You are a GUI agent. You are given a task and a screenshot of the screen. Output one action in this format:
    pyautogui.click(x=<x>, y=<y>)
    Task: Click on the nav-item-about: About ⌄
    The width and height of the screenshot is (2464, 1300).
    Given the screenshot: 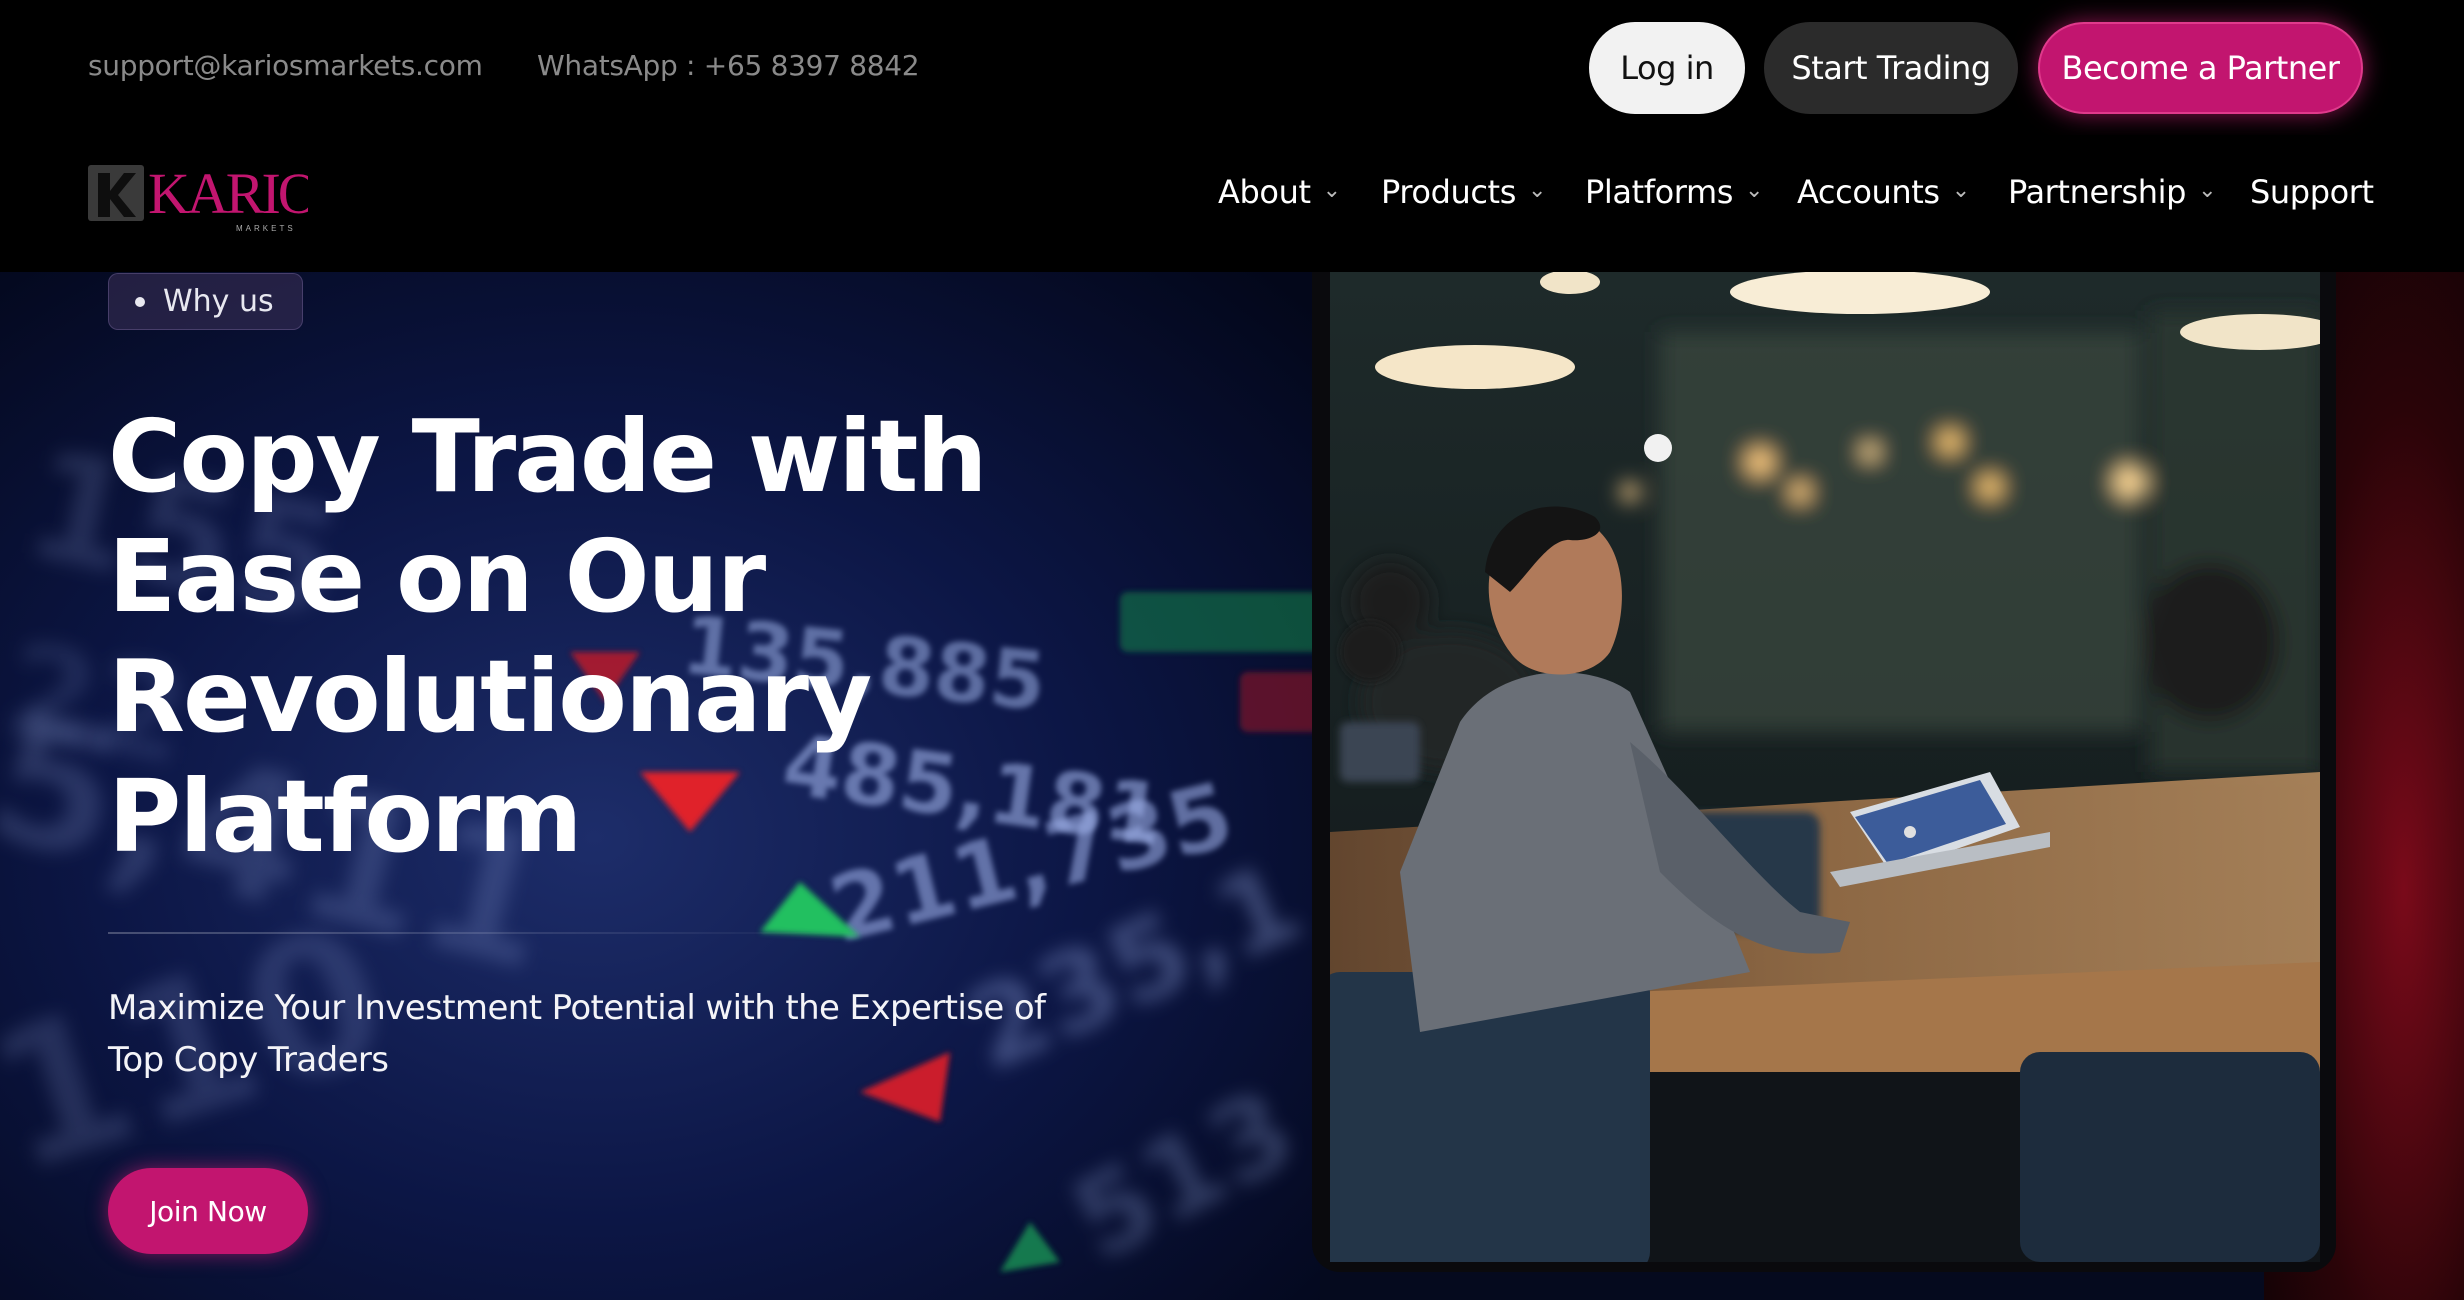 What is the action you would take?
    pyautogui.click(x=1279, y=192)
    